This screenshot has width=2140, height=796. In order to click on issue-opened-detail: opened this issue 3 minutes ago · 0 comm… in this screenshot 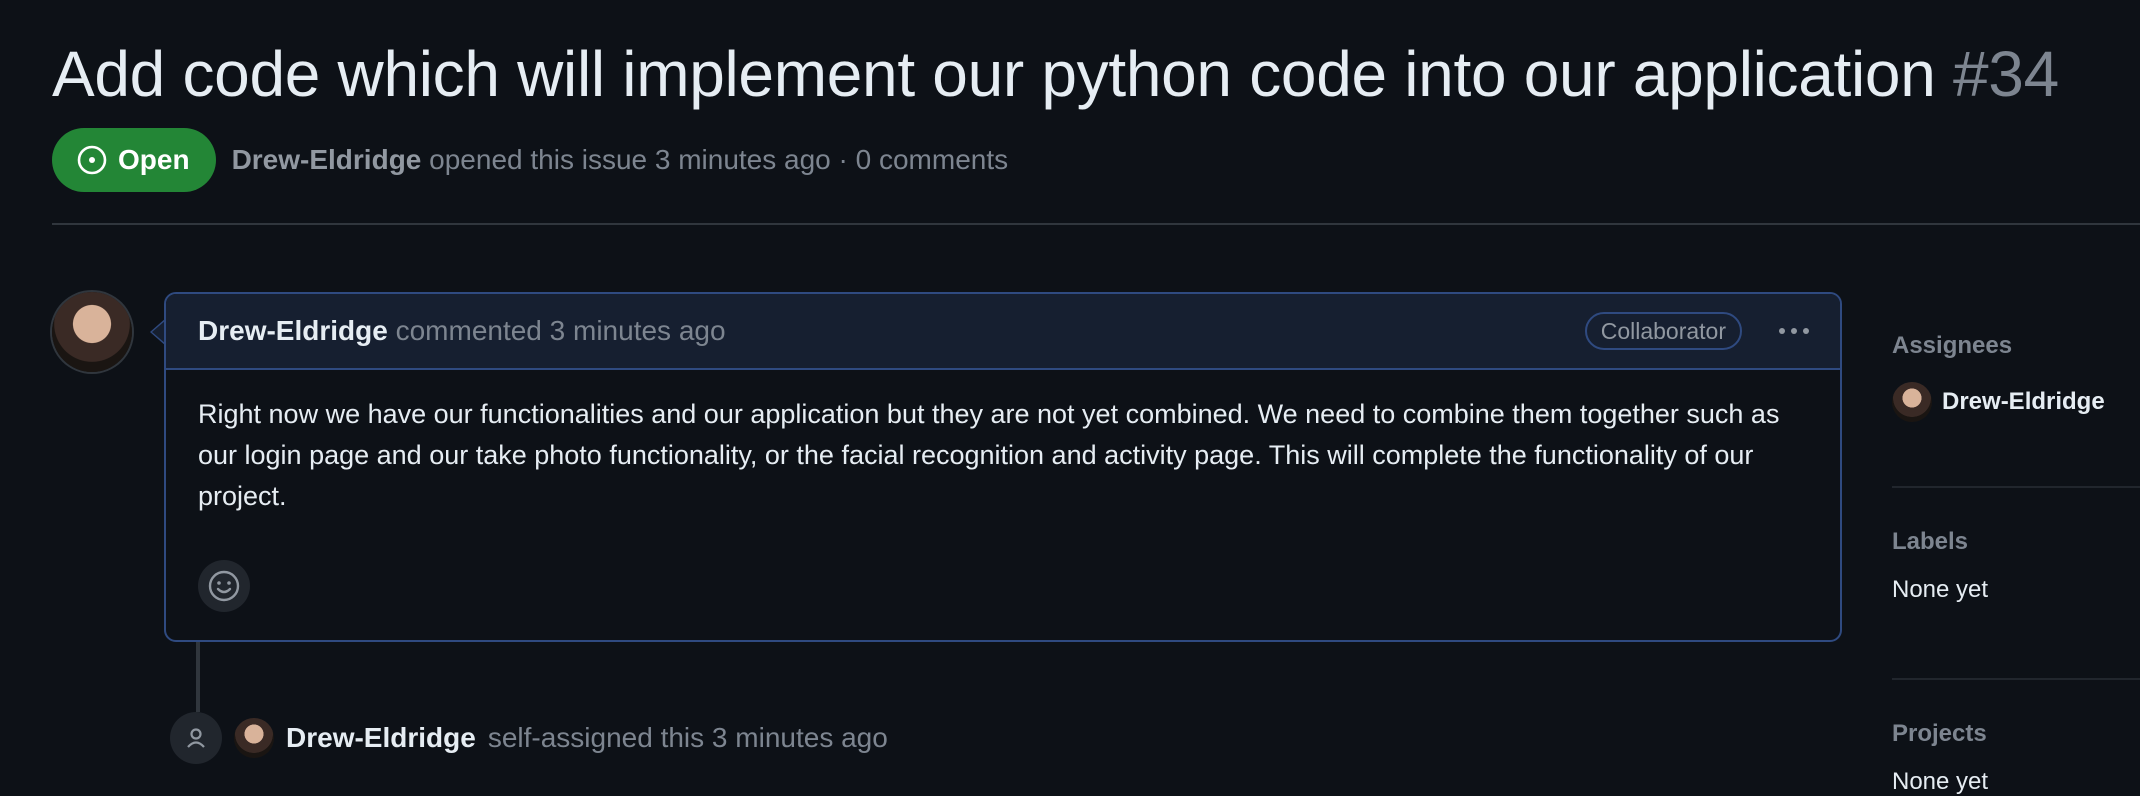, I will do `click(719, 159)`.